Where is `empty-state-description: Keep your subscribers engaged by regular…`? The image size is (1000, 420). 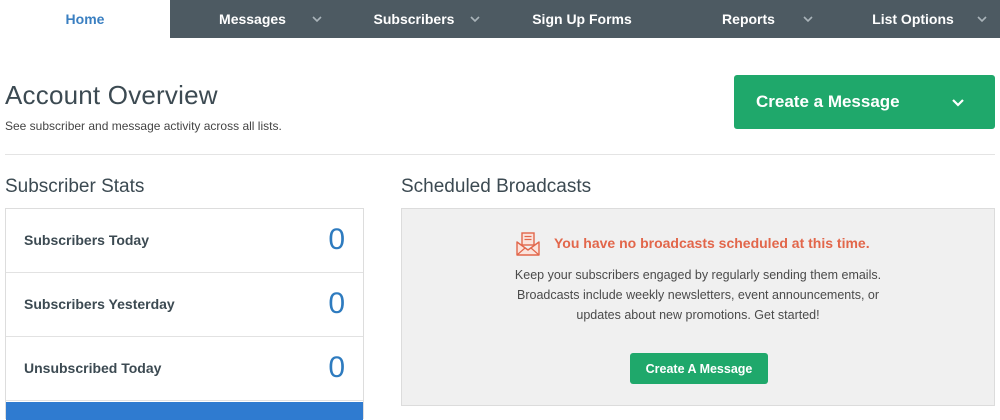
empty-state-description: Keep your subscribers engaged by regular… is located at coordinates (698, 295).